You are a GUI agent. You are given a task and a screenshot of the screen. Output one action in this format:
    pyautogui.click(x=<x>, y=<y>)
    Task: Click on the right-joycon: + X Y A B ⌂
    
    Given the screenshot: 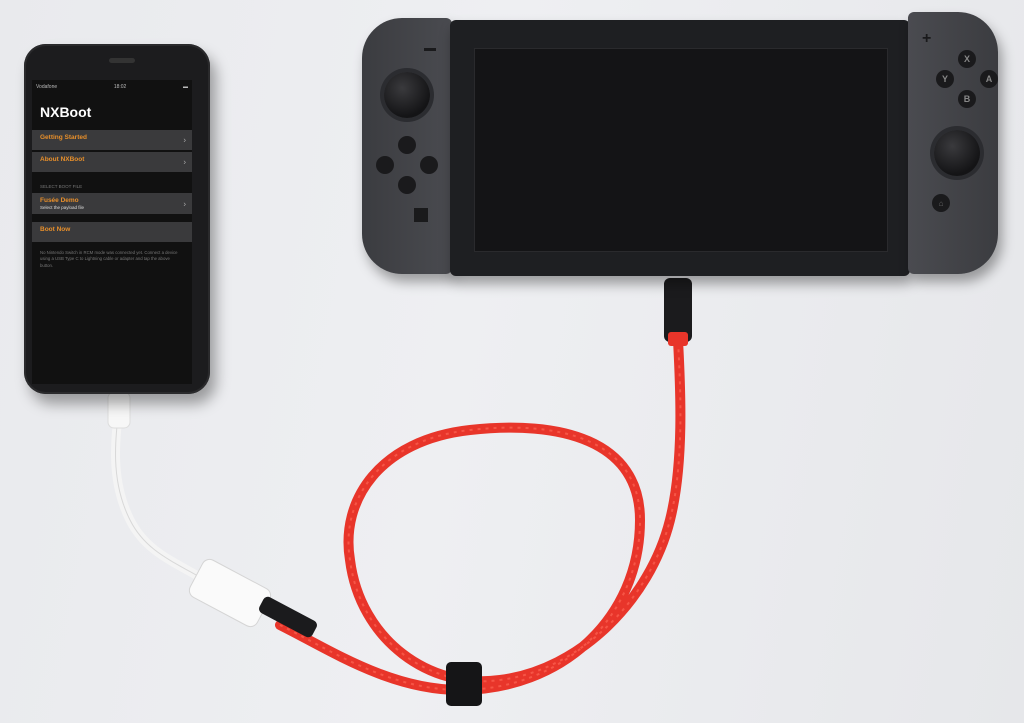 What is the action you would take?
    pyautogui.click(x=953, y=143)
    